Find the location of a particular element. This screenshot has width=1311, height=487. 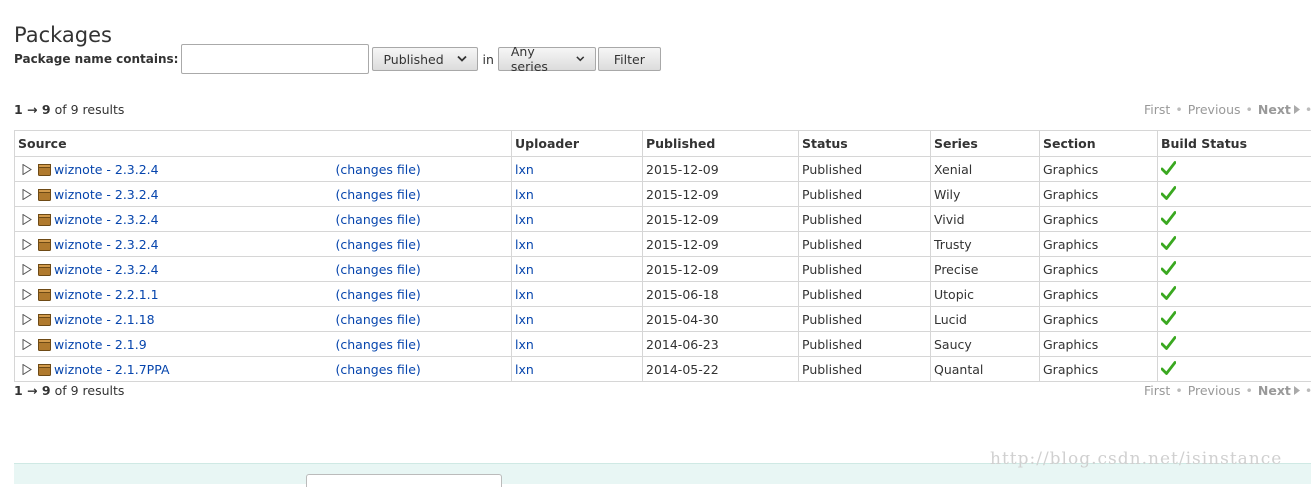

published-cell: 2015-04-30 is located at coordinates (721, 319).